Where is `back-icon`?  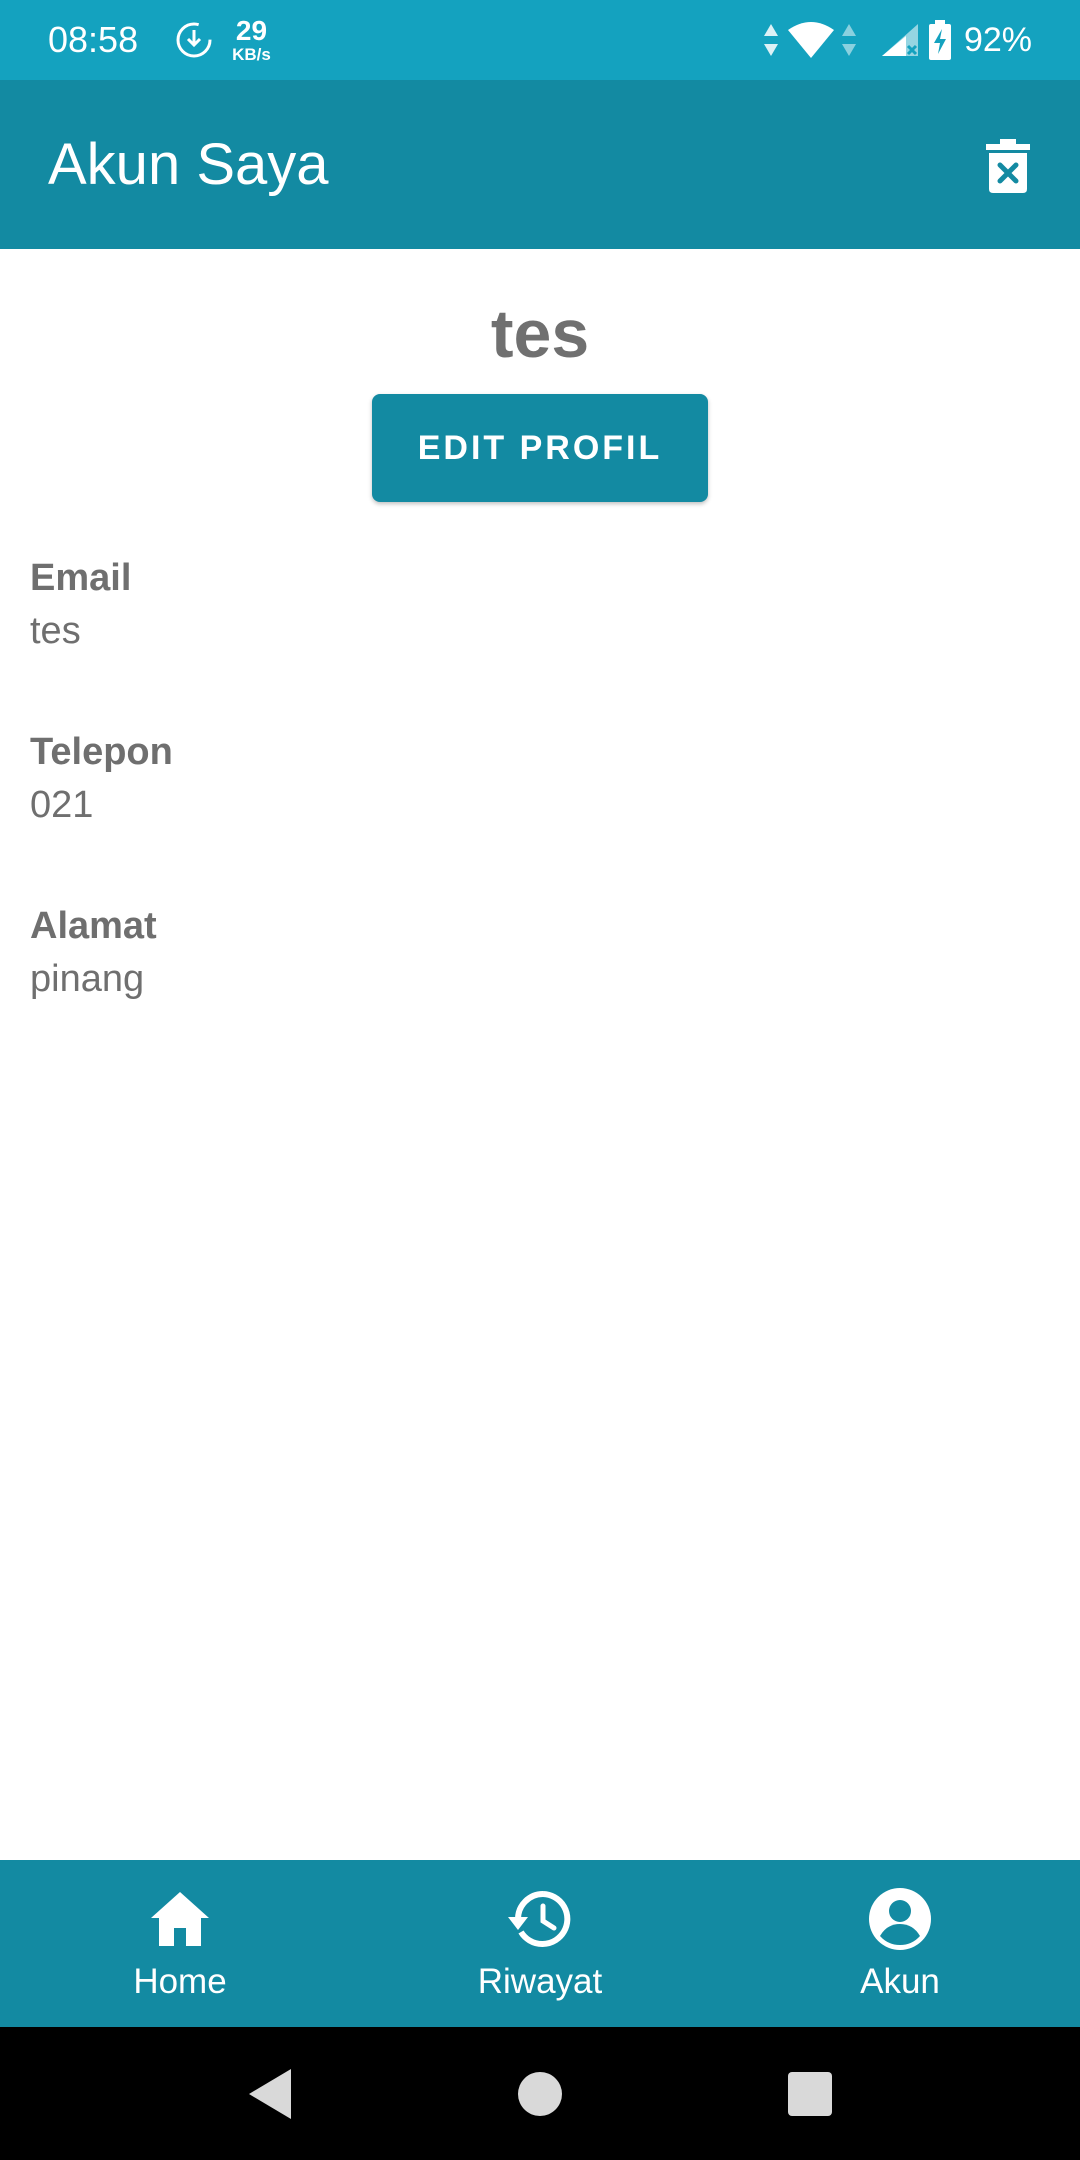 back-icon is located at coordinates (270, 2093).